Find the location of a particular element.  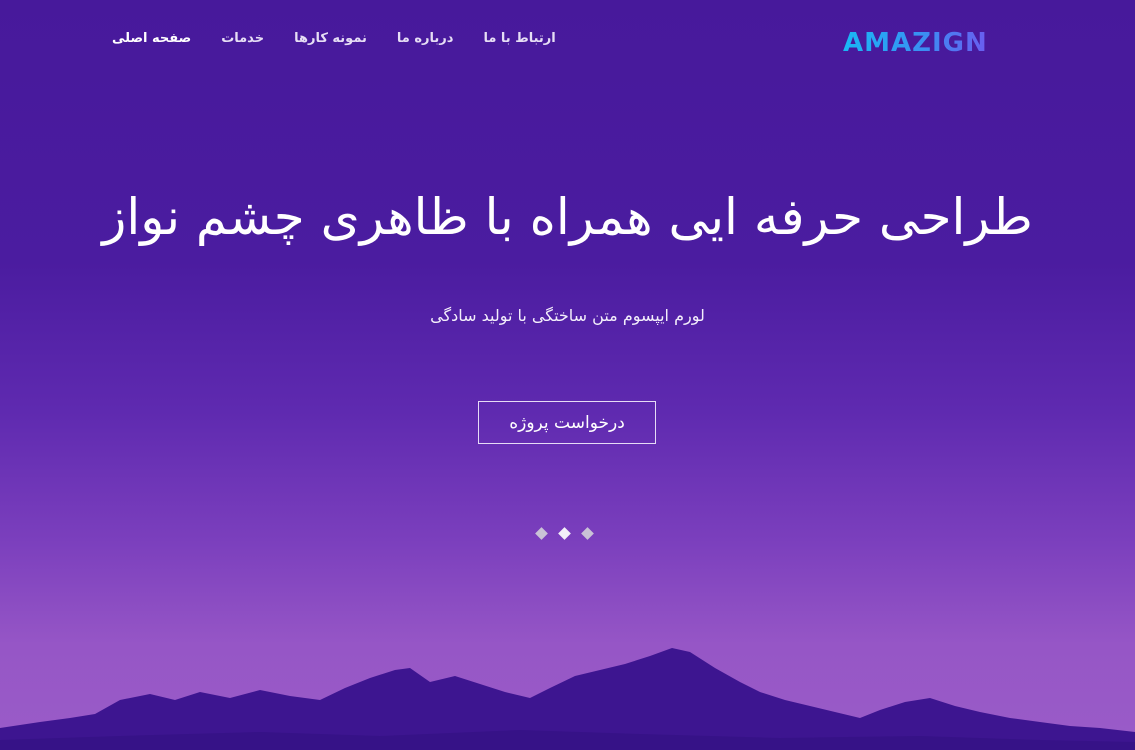

slider-dot-active is located at coordinates (564, 533).